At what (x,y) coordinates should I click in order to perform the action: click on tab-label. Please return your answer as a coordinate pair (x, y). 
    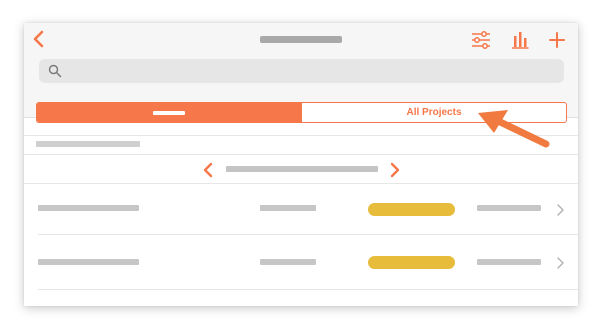
    Looking at the image, I should click on (169, 113).